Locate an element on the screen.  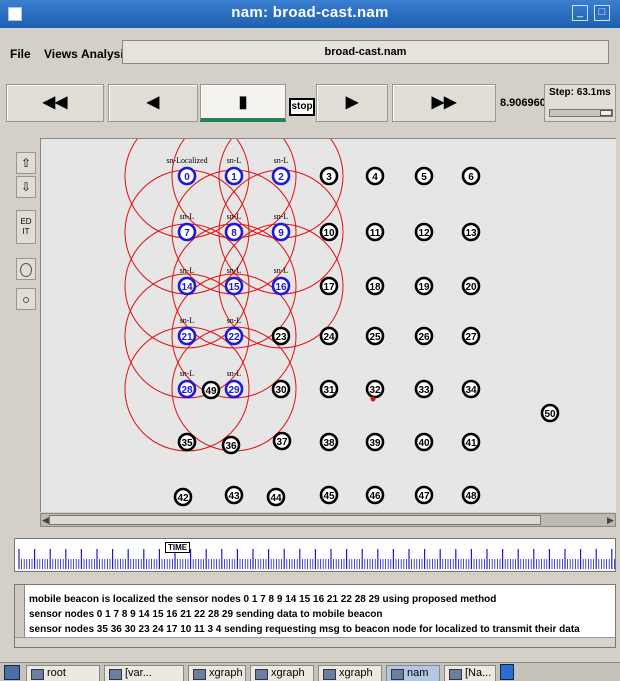
network-node: 9 sn-L is located at coordinates (281, 227).